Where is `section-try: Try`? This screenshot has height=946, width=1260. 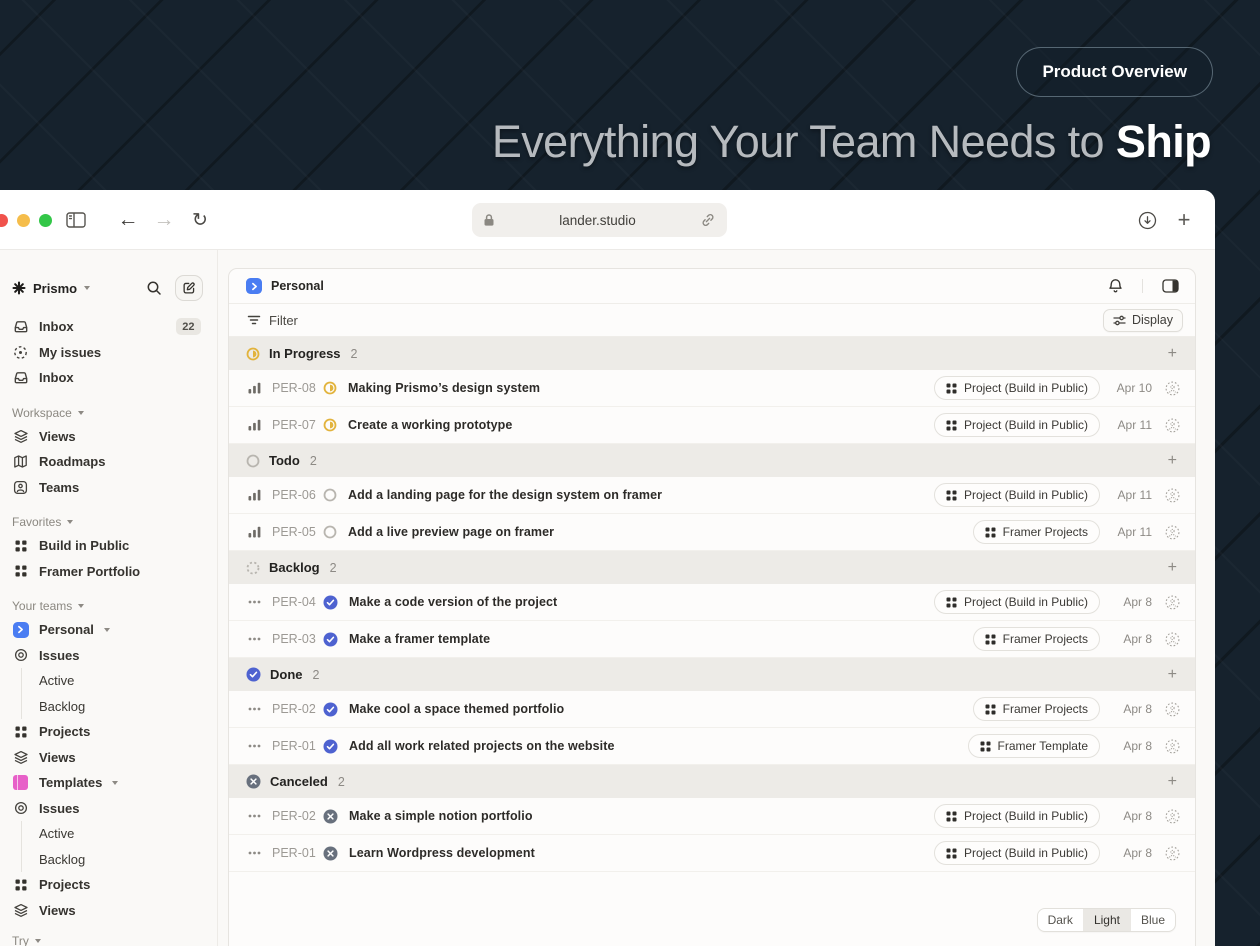 section-try: Try is located at coordinates (108, 938).